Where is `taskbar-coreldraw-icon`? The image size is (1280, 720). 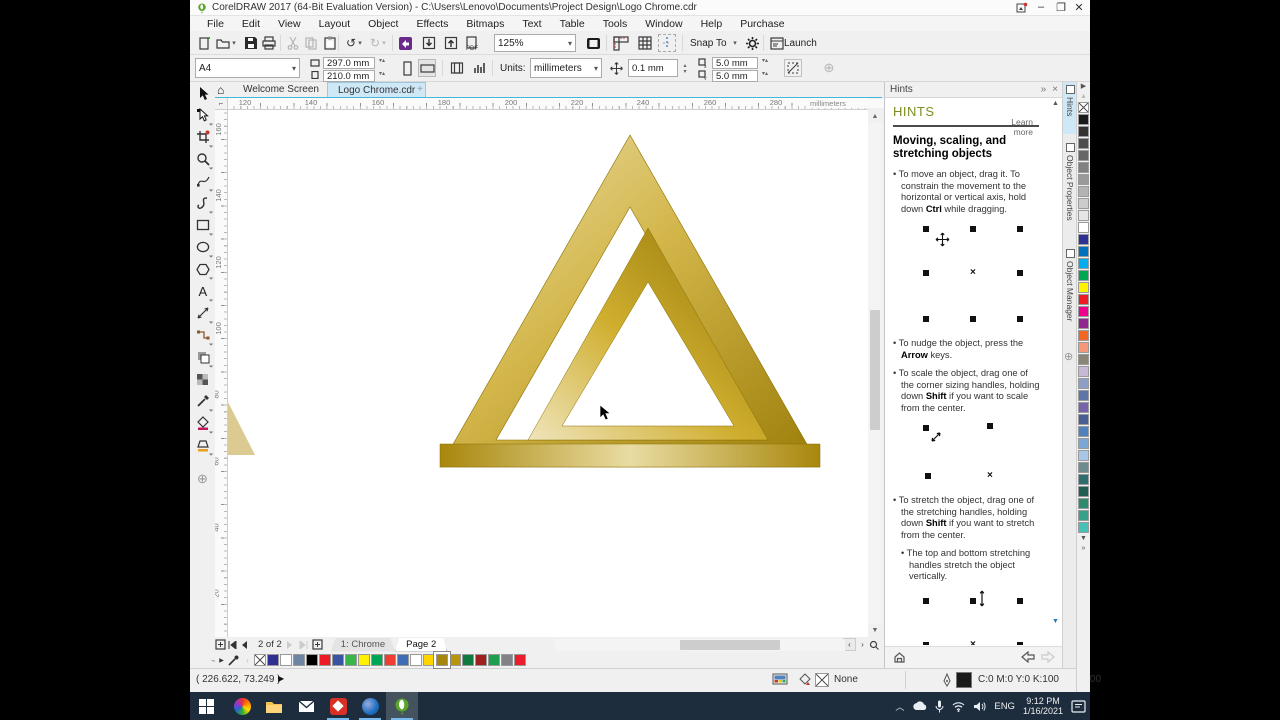 taskbar-coreldraw-icon is located at coordinates (402, 706).